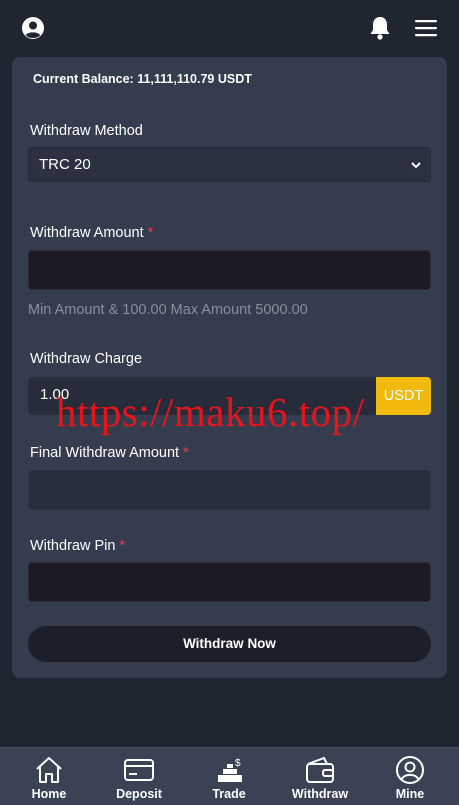 This screenshot has height=805, width=459. I want to click on top-bar, so click(229, 28).